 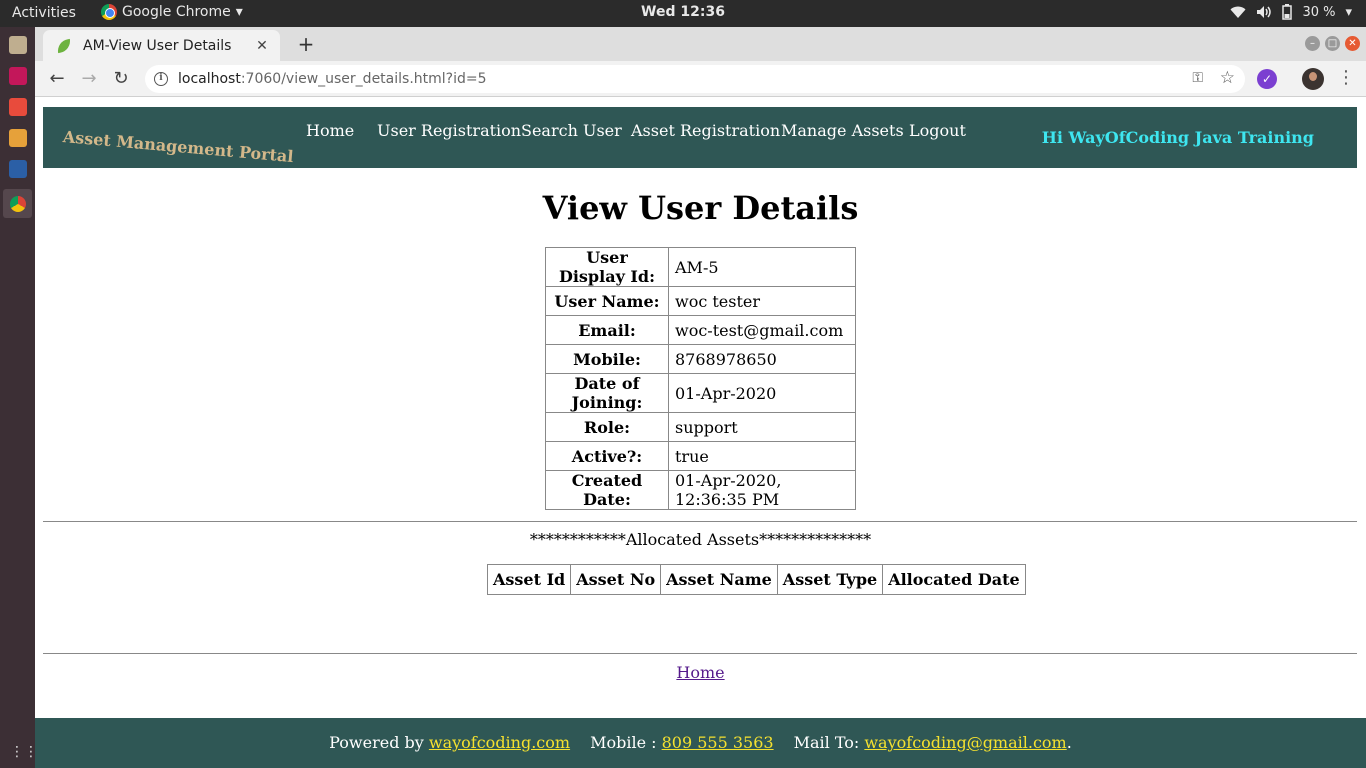 I want to click on text-editor-icon, so click(x=18, y=138).